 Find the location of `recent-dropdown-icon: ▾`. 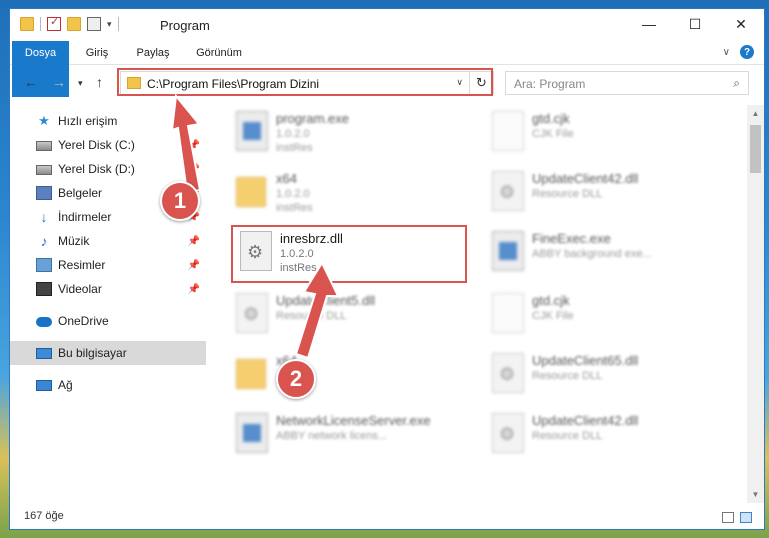

recent-dropdown-icon: ▾ is located at coordinates (80, 83).